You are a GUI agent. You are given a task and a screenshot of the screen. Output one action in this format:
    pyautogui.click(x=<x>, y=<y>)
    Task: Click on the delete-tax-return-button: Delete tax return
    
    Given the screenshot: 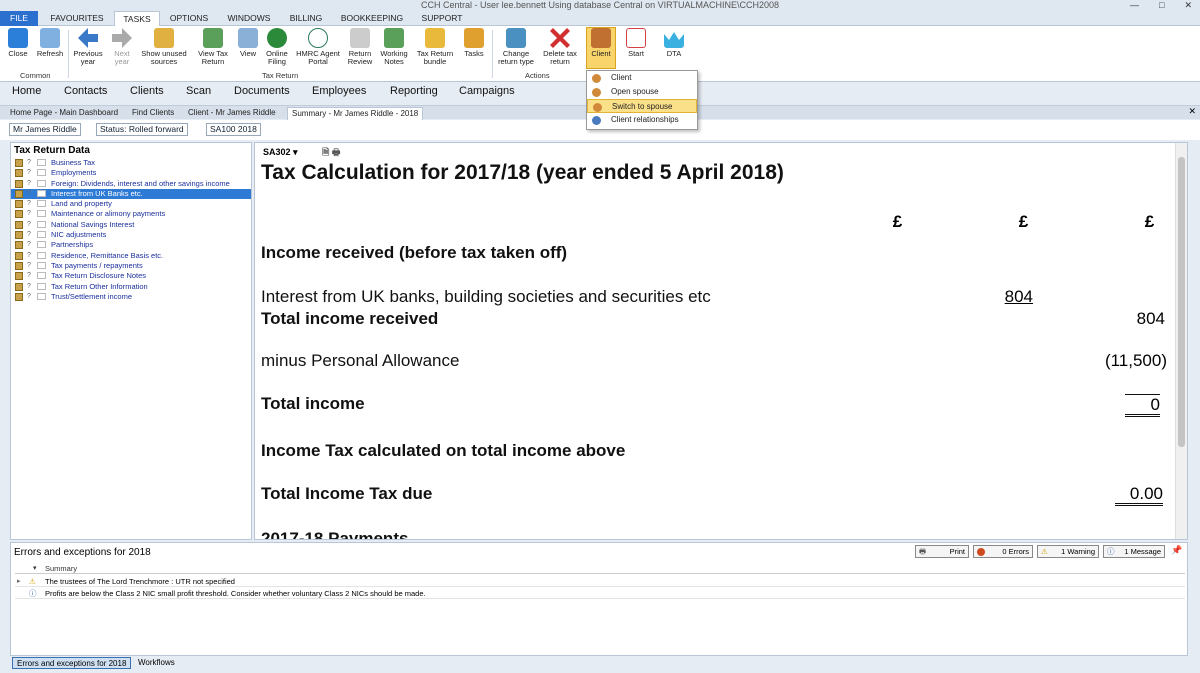 What is the action you would take?
    pyautogui.click(x=560, y=47)
    